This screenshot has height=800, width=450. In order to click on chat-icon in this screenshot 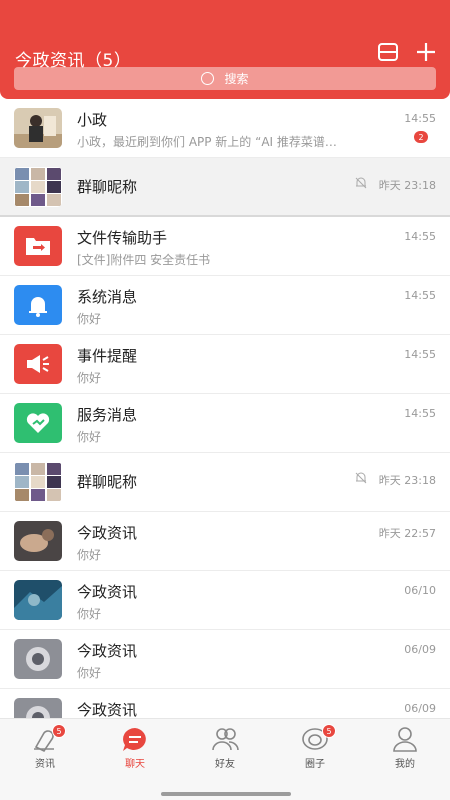, I will do `click(134, 739)`.